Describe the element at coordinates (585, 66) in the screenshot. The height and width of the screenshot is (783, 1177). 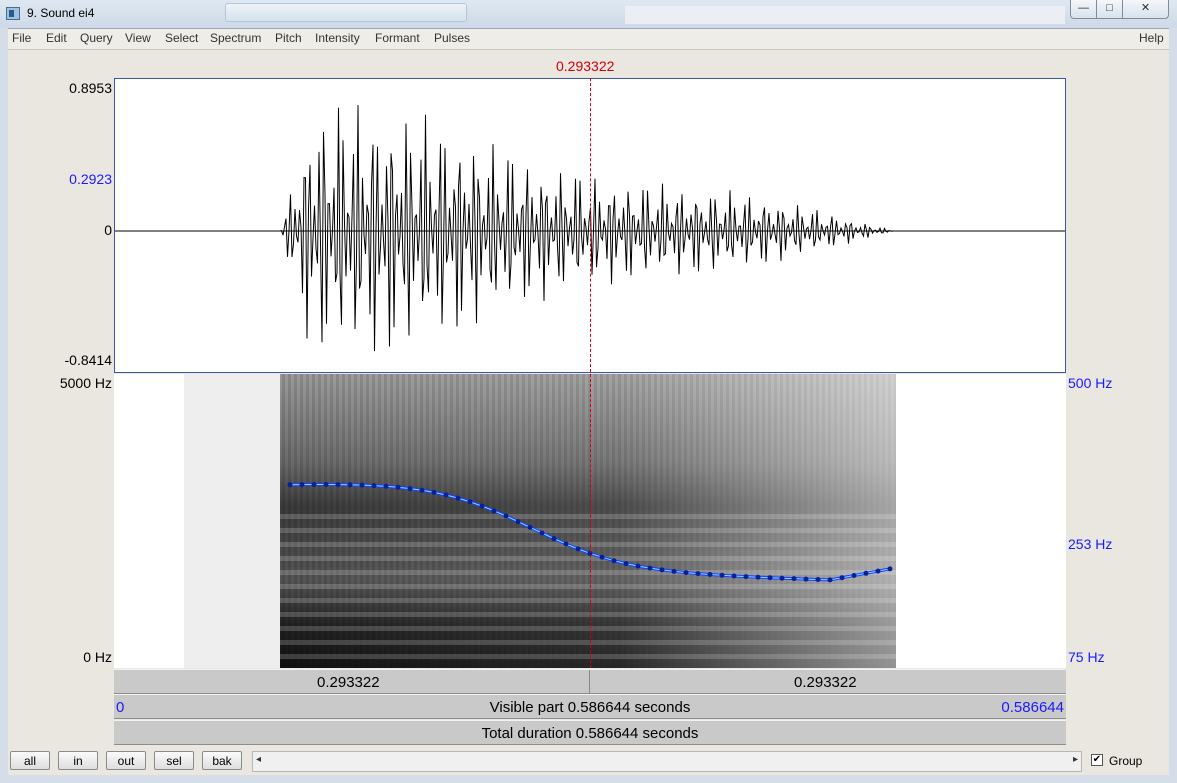
I see `cursor-time-label: 0.293322` at that location.